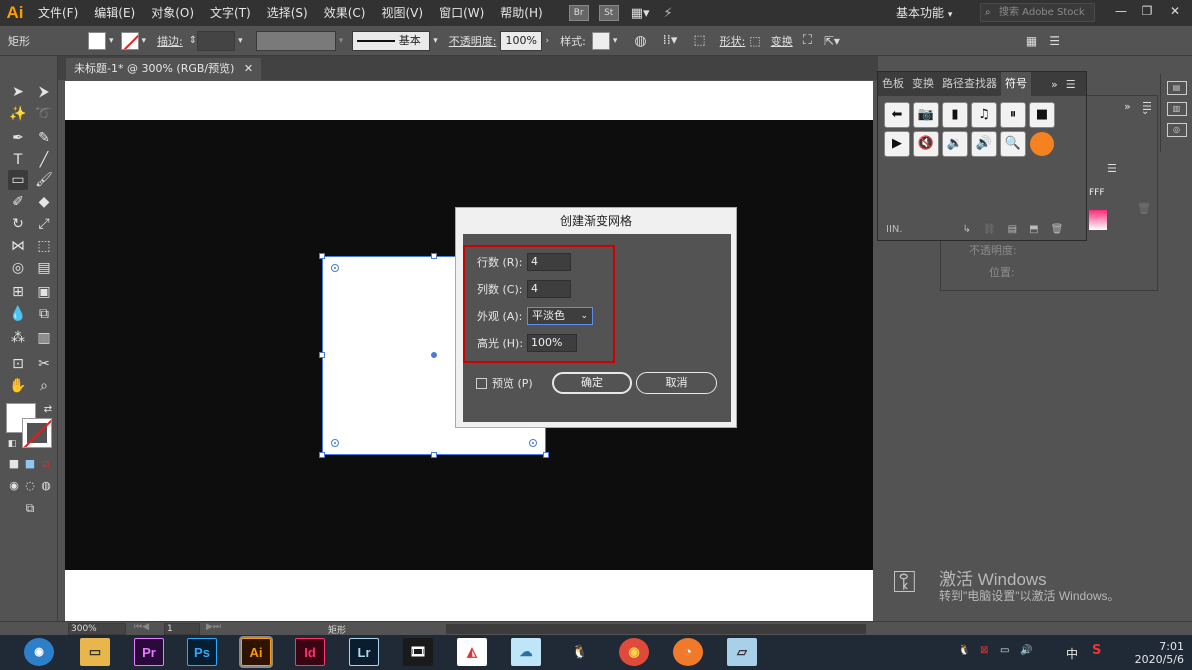 The image size is (1192, 670). I want to click on zoom-tool-icon: ⌕, so click(44, 386).